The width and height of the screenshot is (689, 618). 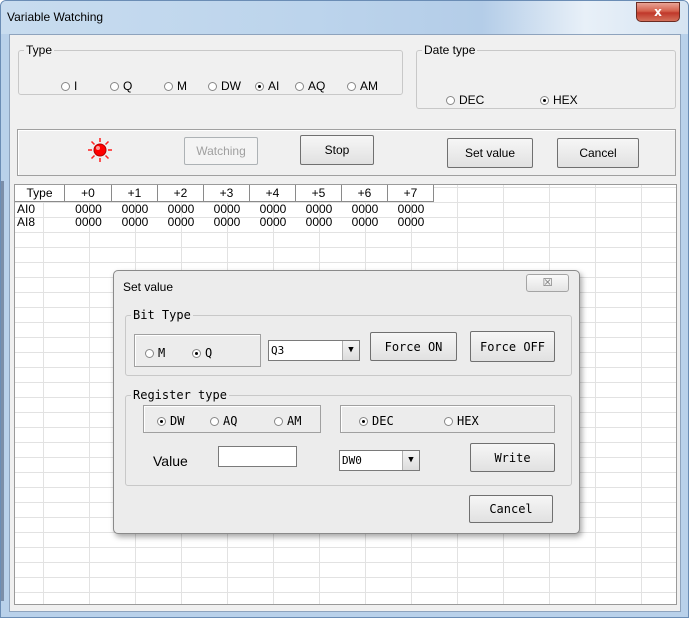 What do you see at coordinates (2, 391) in the screenshot?
I see `window-edge` at bounding box center [2, 391].